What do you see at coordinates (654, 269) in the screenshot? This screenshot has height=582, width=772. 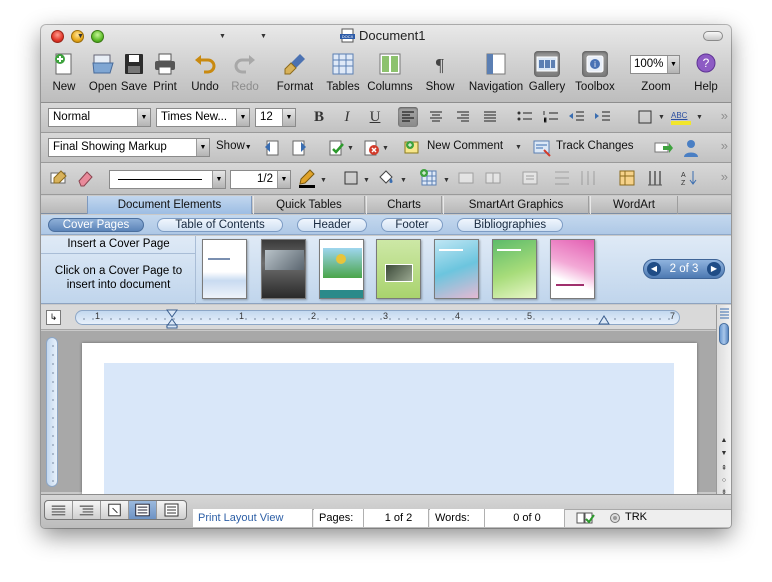 I see `gallery-previous-button: ◀` at bounding box center [654, 269].